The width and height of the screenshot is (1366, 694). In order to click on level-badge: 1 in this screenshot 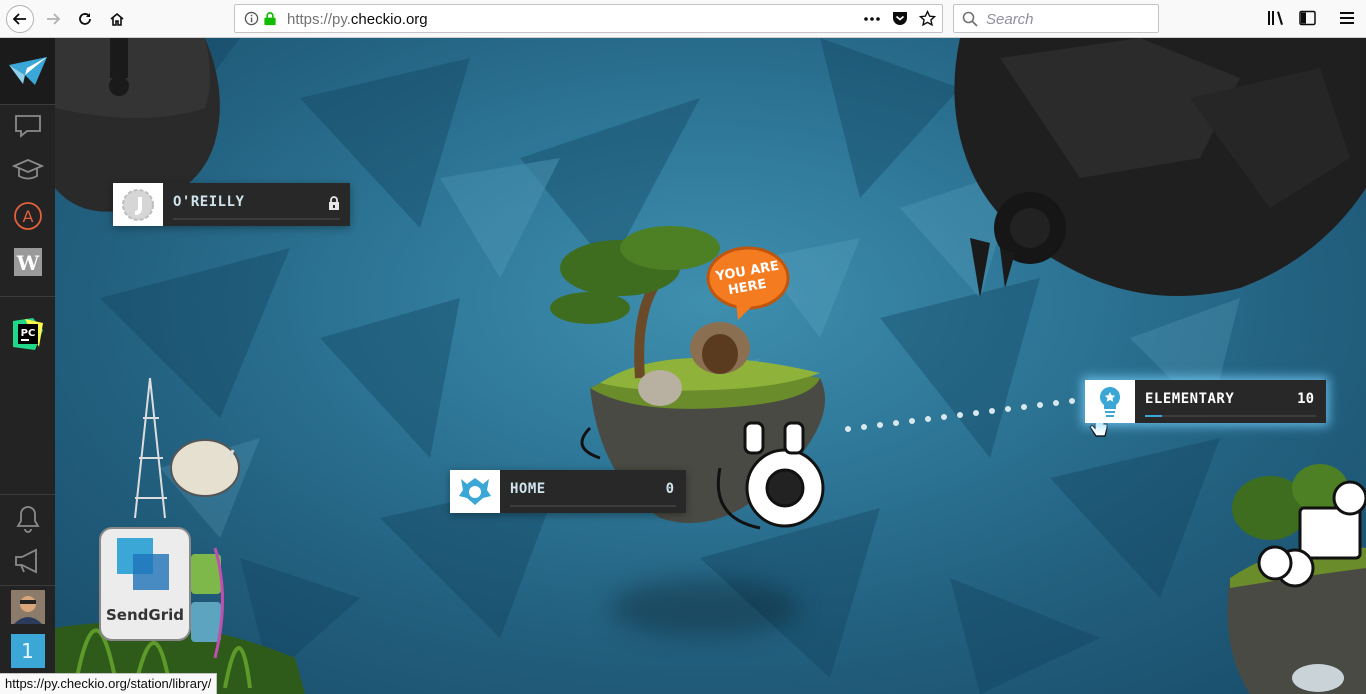, I will do `click(27, 651)`.